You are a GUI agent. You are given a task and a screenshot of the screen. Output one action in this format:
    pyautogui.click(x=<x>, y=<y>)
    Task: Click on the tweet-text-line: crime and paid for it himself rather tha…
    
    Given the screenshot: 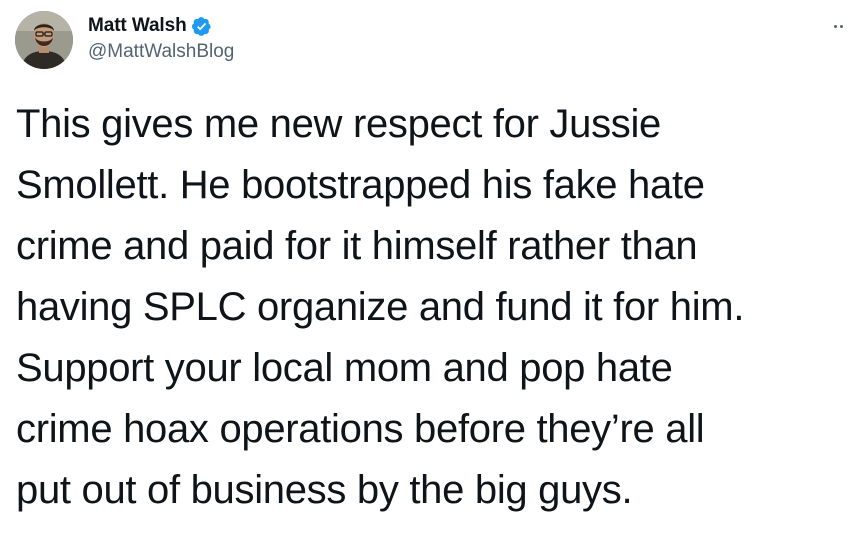 What is the action you would take?
    pyautogui.click(x=357, y=246)
    